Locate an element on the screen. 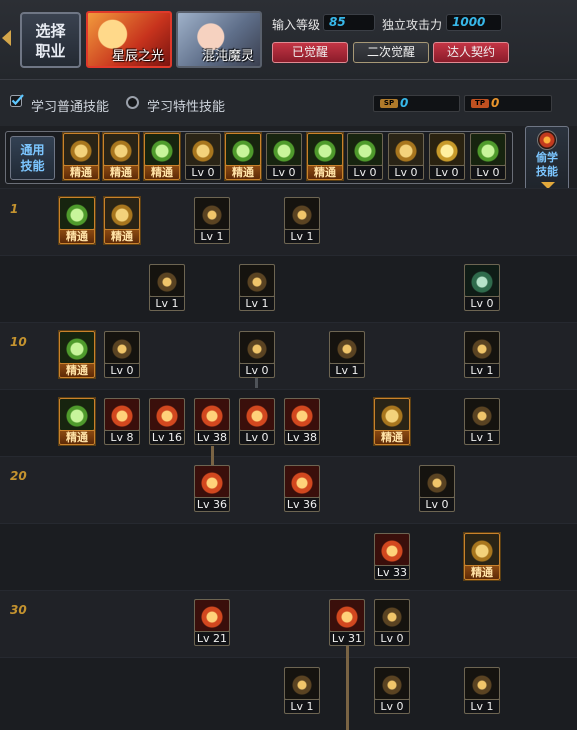 This screenshot has width=577, height=730. back-arrow-icon is located at coordinates (6, 38).